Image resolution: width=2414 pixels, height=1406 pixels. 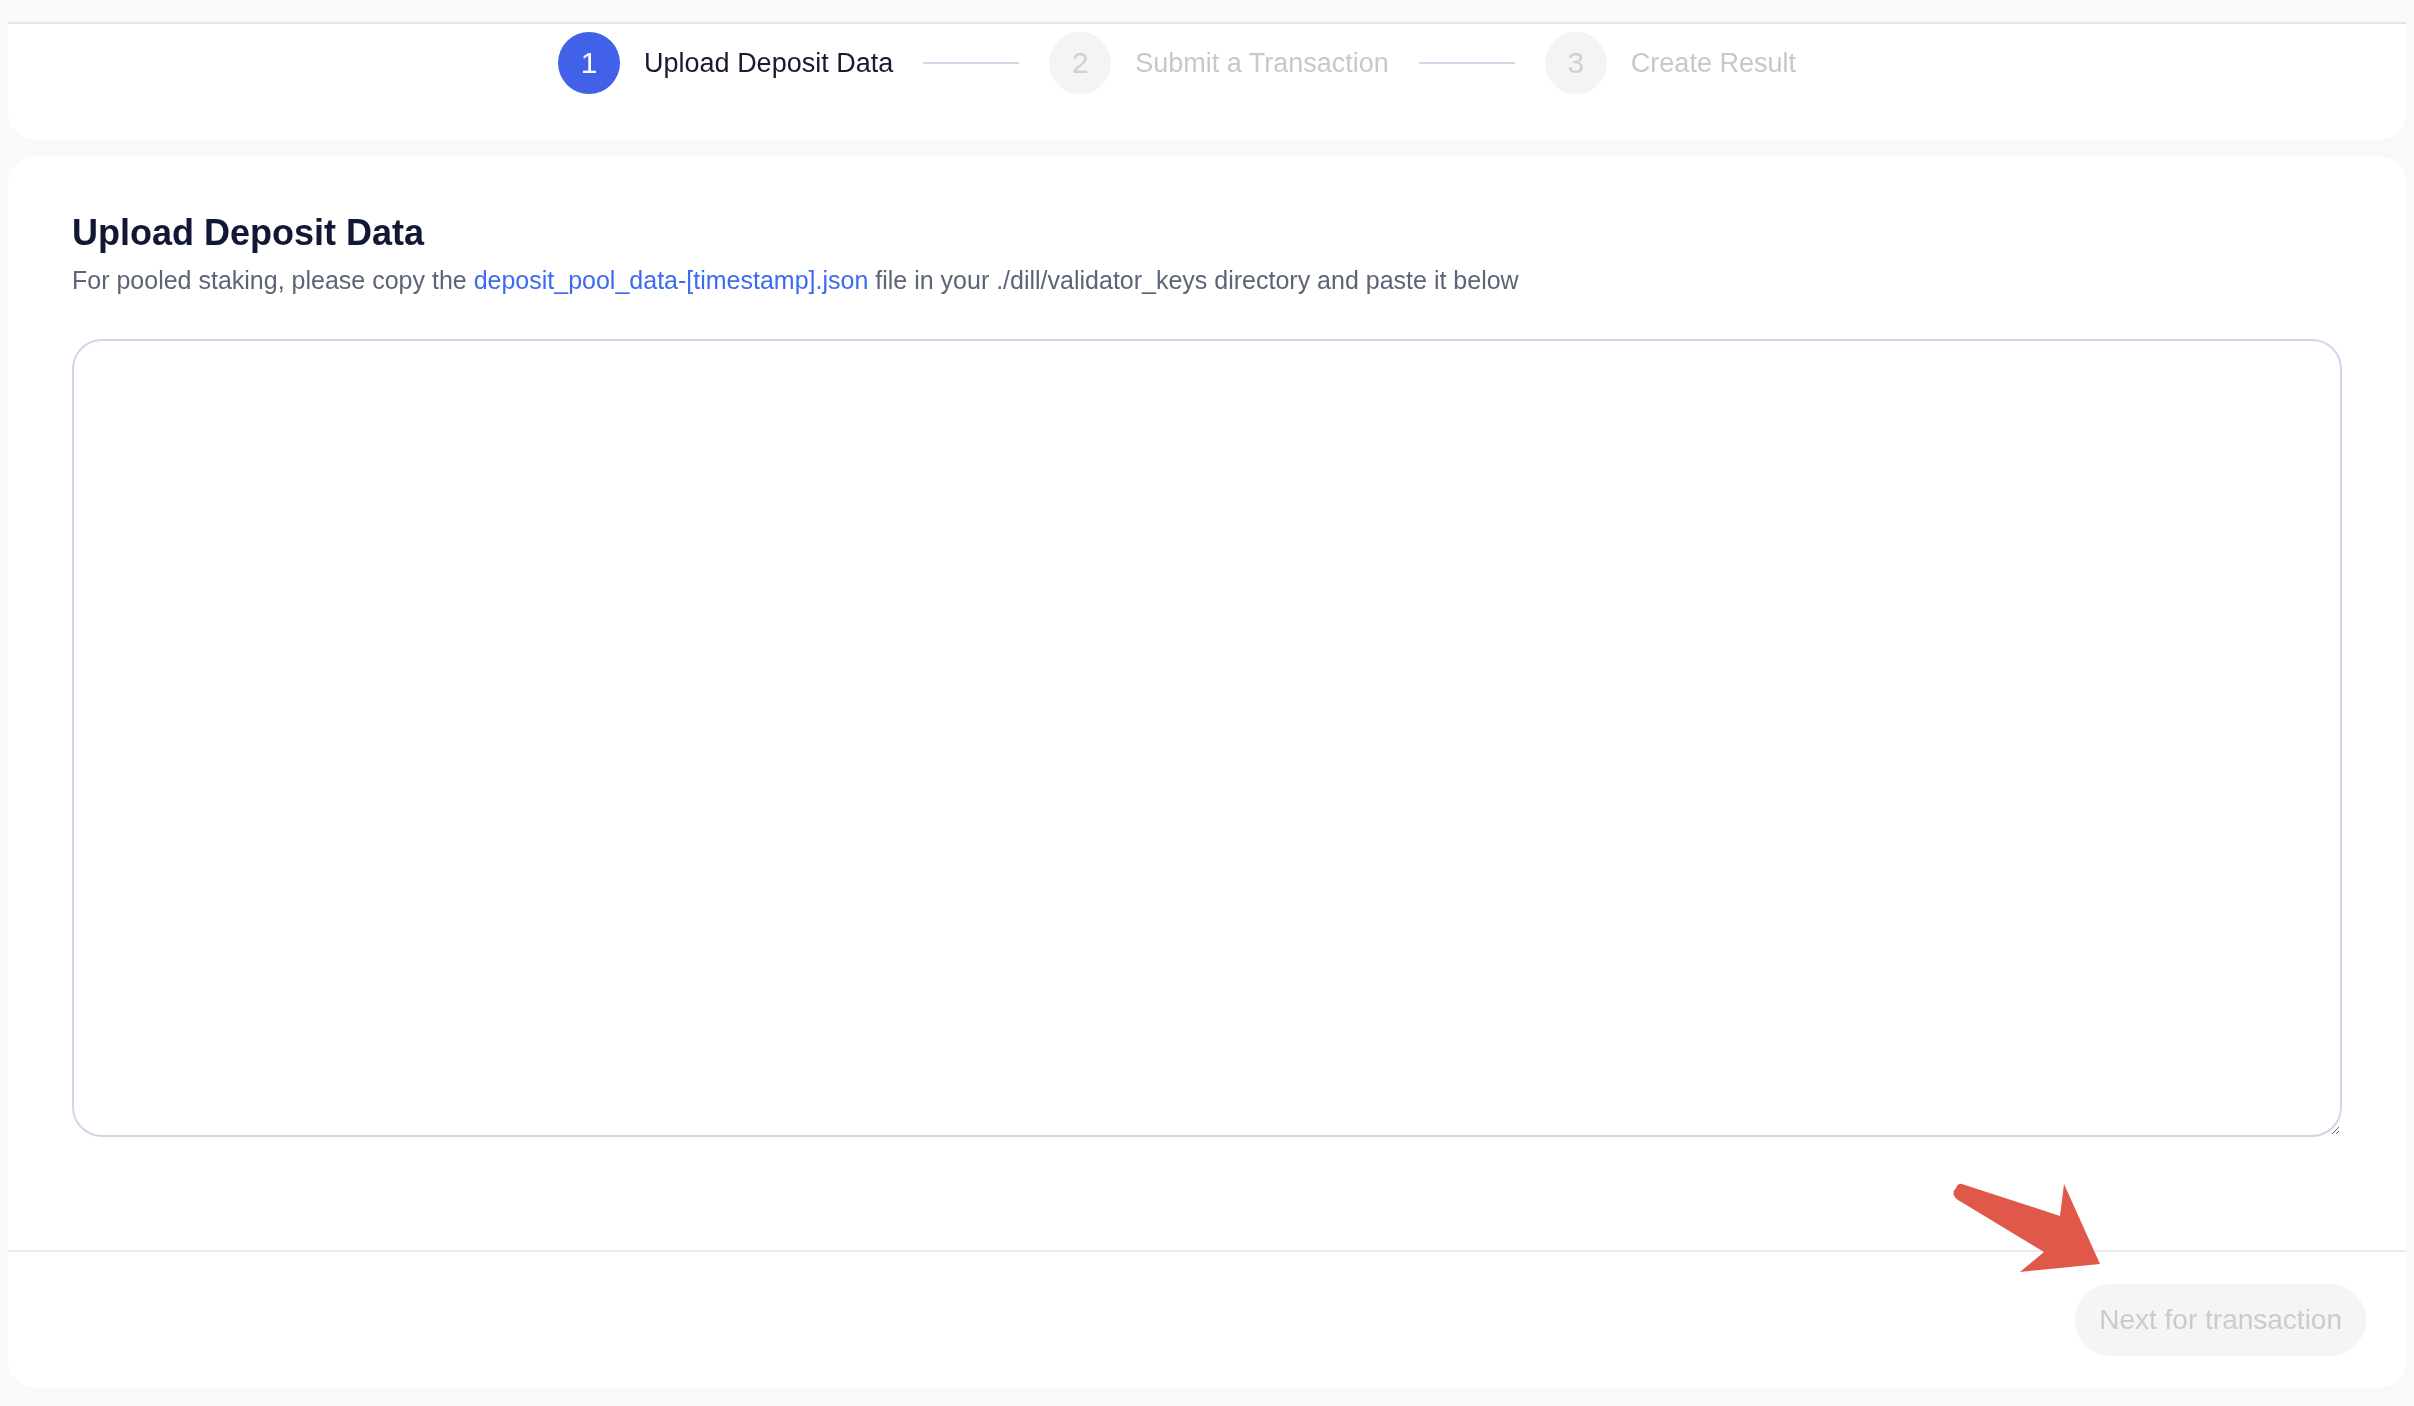 I want to click on instruction-text: For pooled staking, please copy the deposit_pool_data-[timestamp].json file in your ./dill/validator_keys directory and paste it below, so click(x=796, y=280).